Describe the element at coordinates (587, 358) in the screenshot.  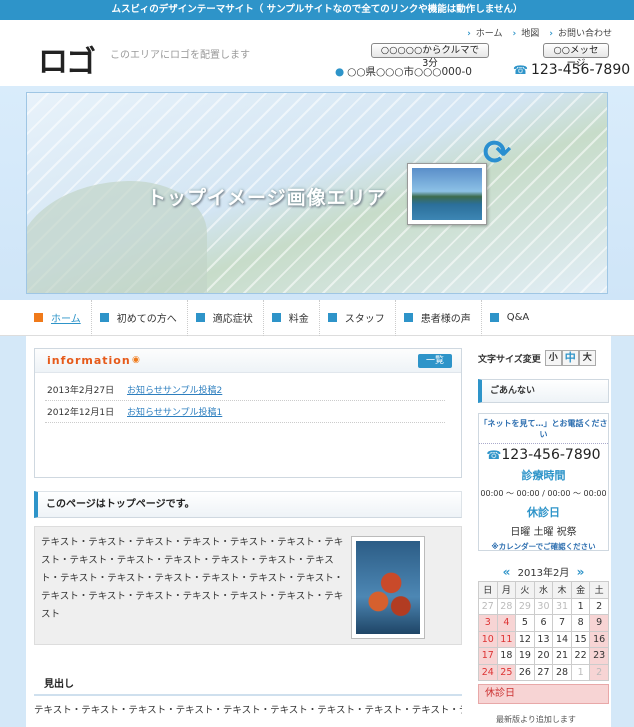
I see `font-size-large-button: 大` at that location.